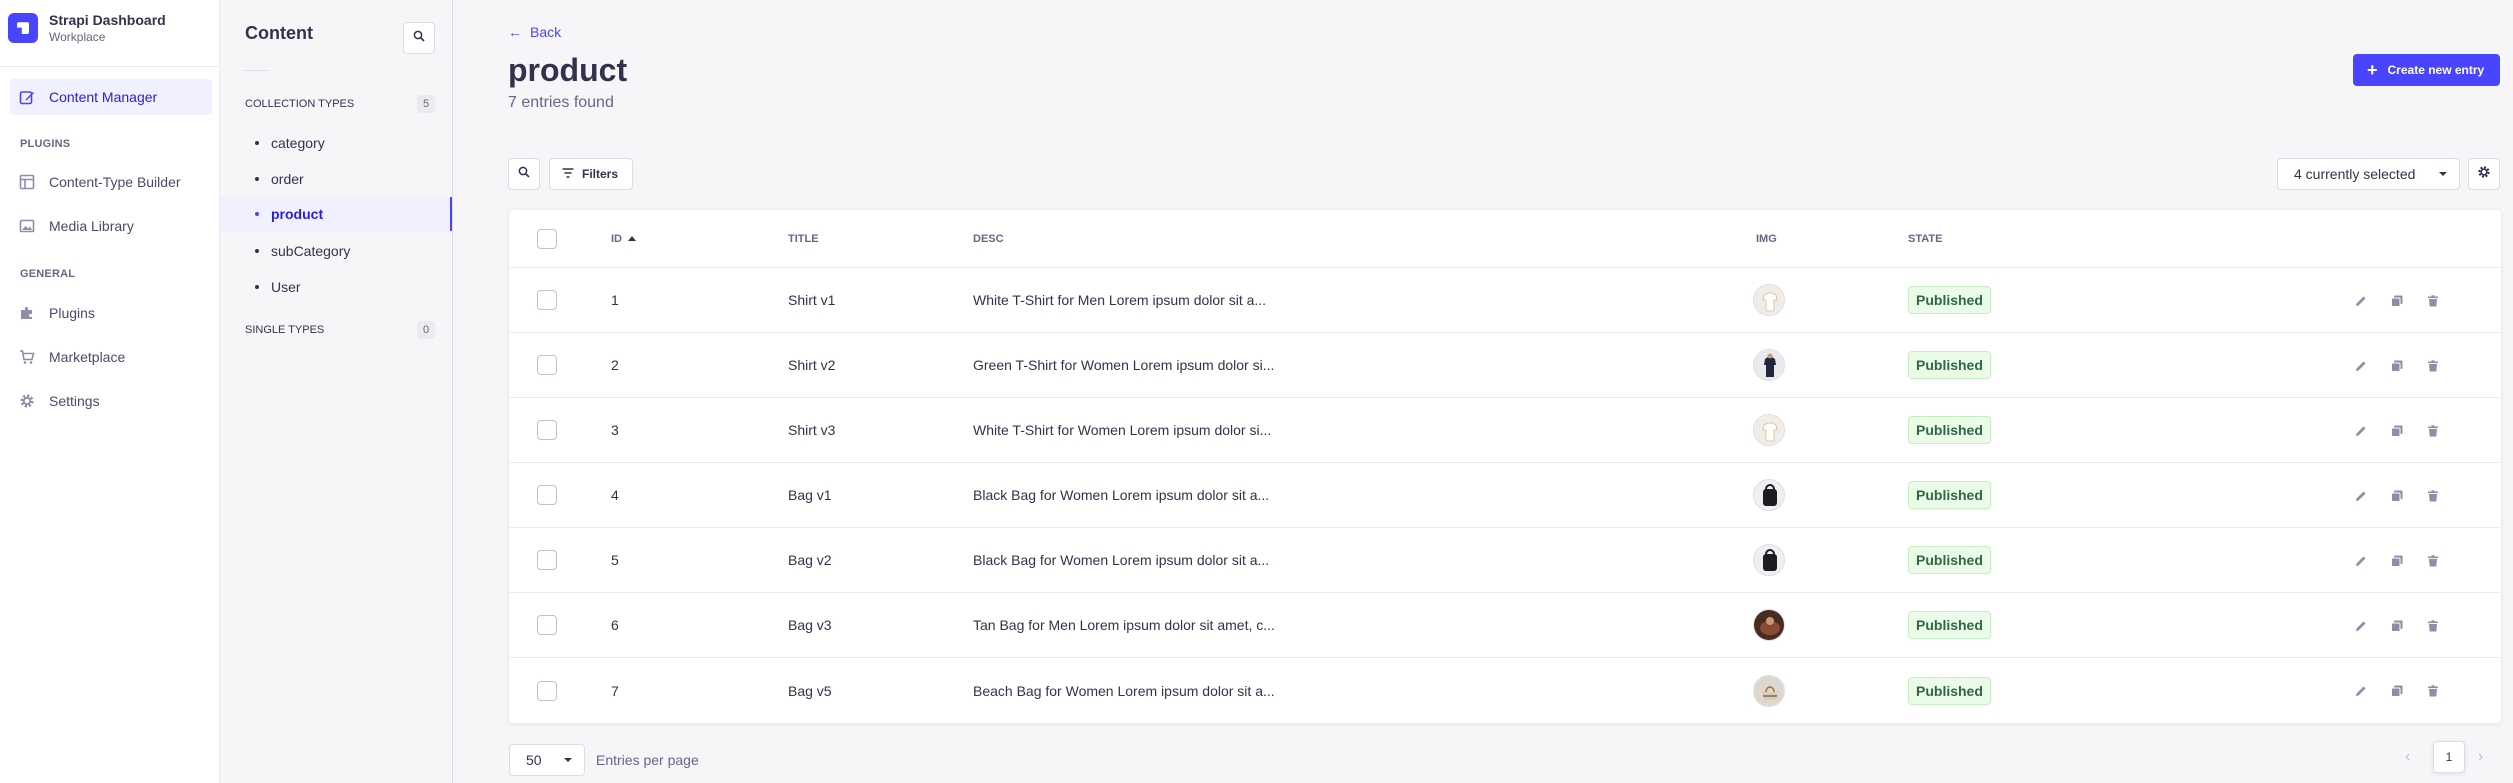 This screenshot has height=783, width=2513. What do you see at coordinates (546, 32) in the screenshot?
I see `back-label: Back` at bounding box center [546, 32].